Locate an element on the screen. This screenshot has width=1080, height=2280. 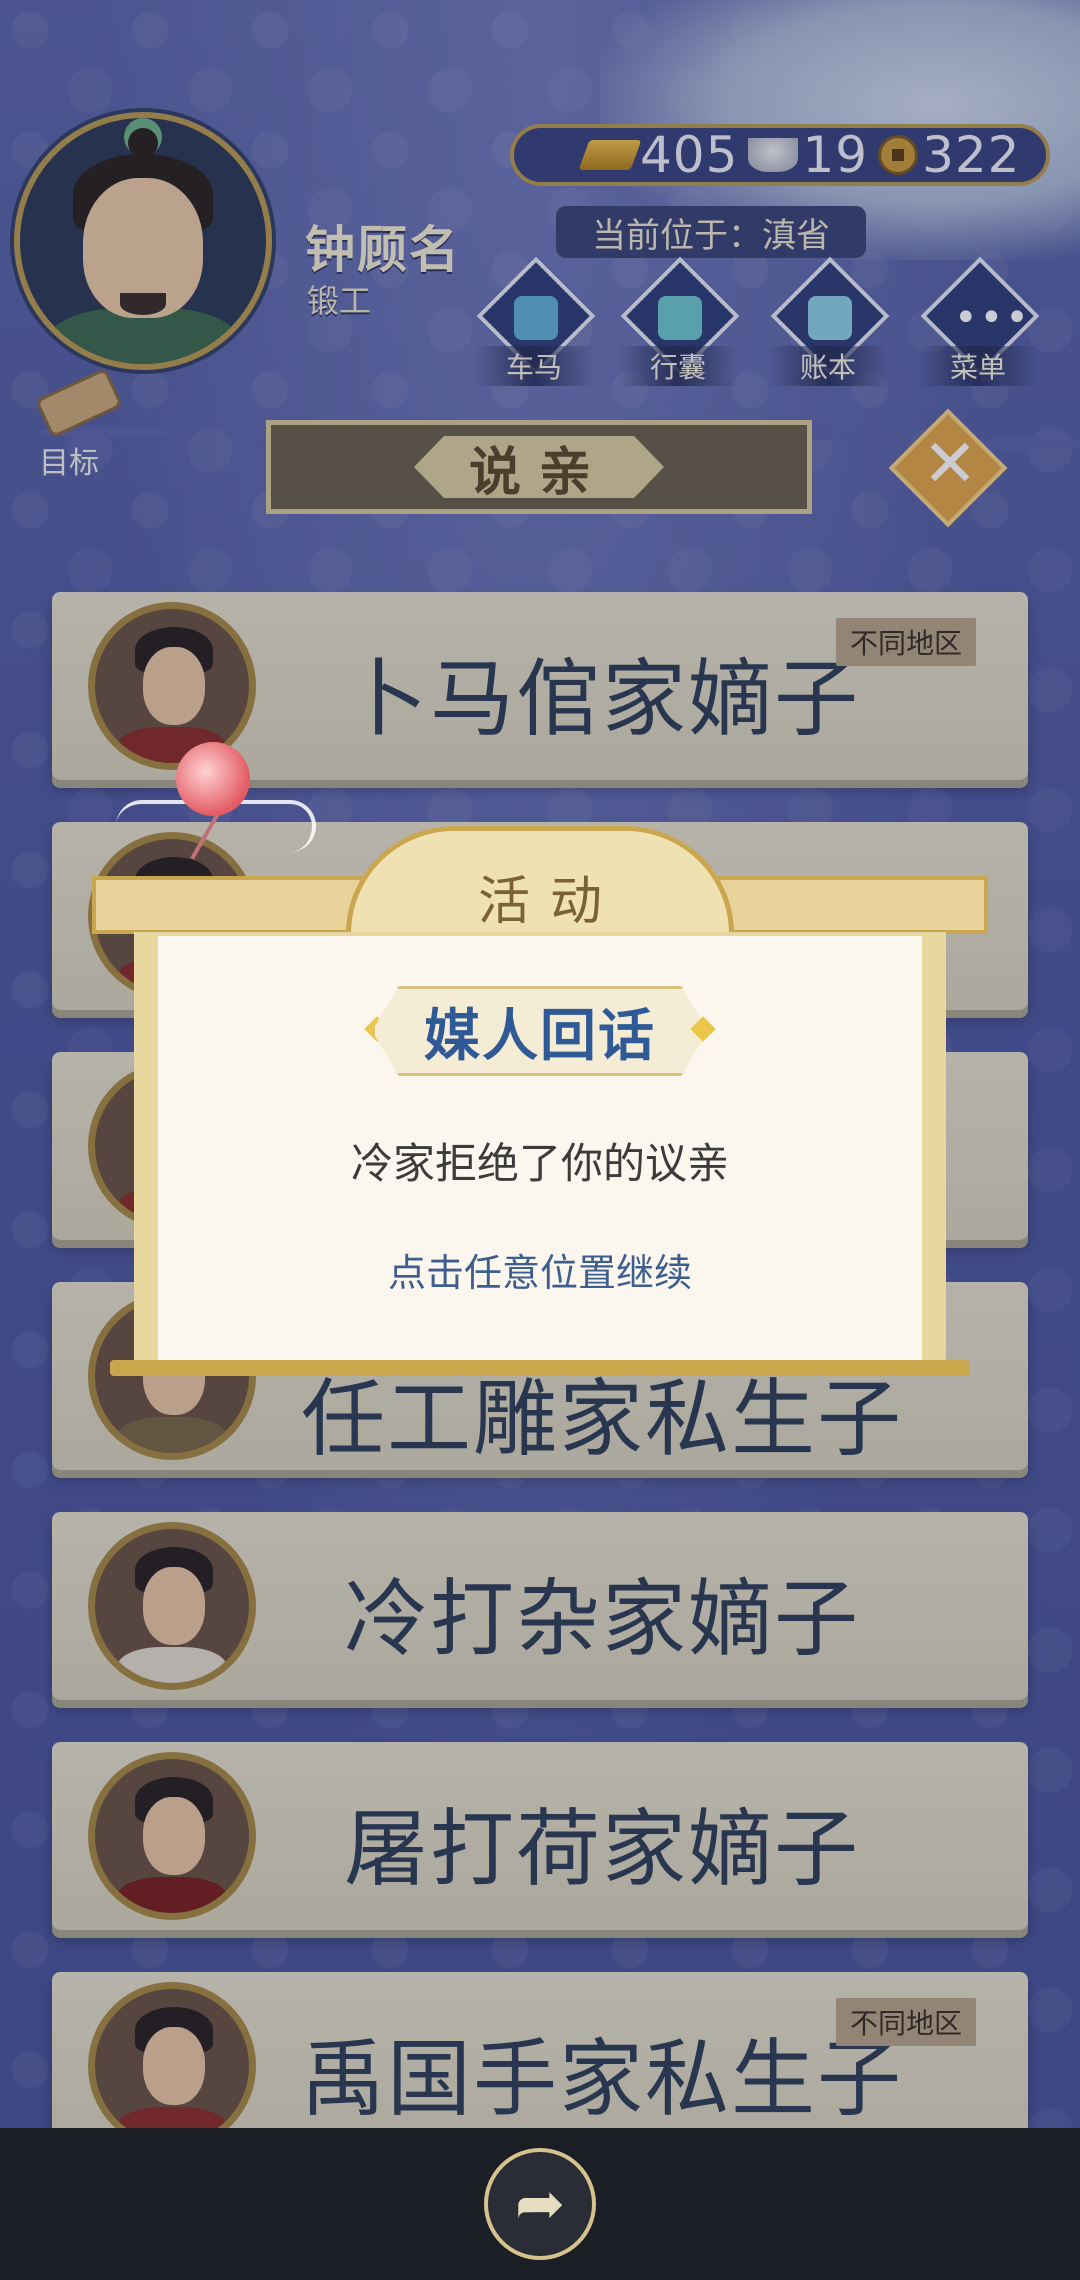
dialog-headline: 媒人回话 is located at coordinates (540, 1036).